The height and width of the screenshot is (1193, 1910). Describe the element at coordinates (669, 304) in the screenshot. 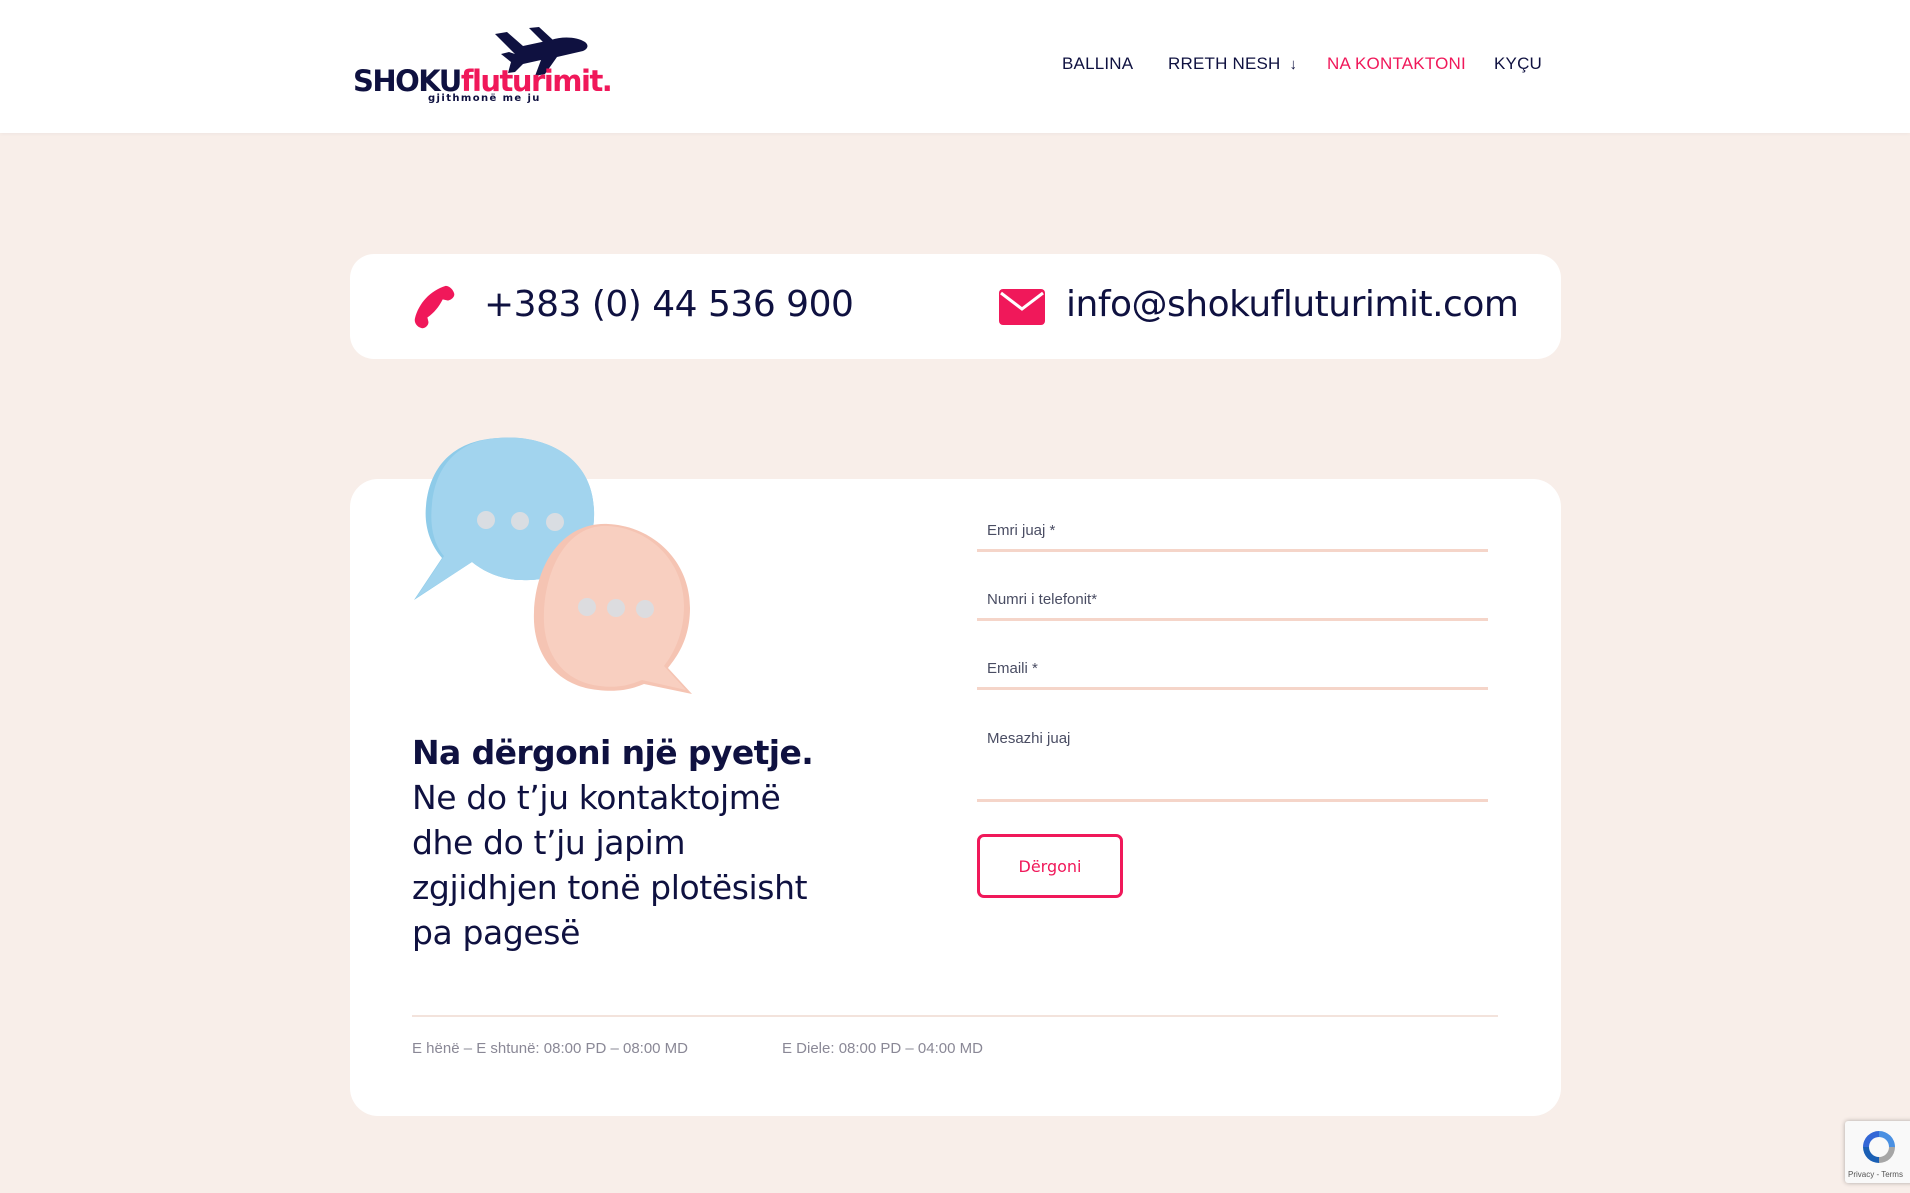

I see `contact-phone: +383 (0) 44 536 900` at that location.